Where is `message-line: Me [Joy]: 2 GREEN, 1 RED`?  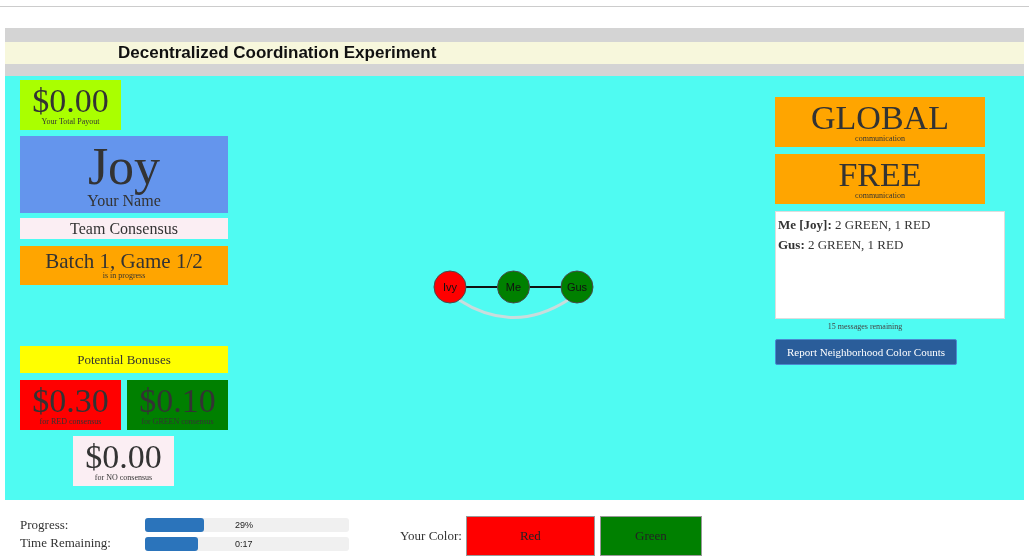
message-line: Me [Joy]: 2 GREEN, 1 RED is located at coordinates (855, 225).